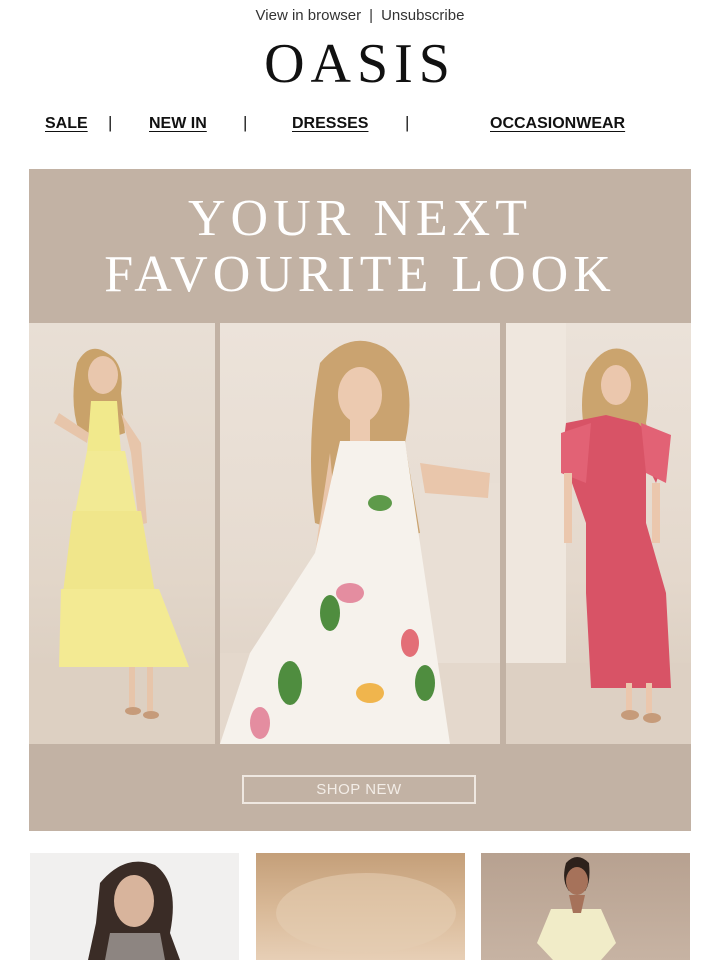 The height and width of the screenshot is (960, 720). What do you see at coordinates (359, 789) in the screenshot?
I see `shop-new-button: SHOP NEW` at bounding box center [359, 789].